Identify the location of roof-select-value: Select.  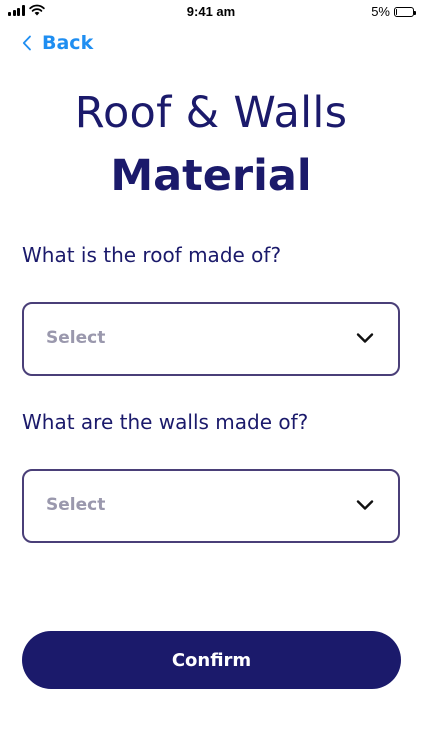
(76, 338).